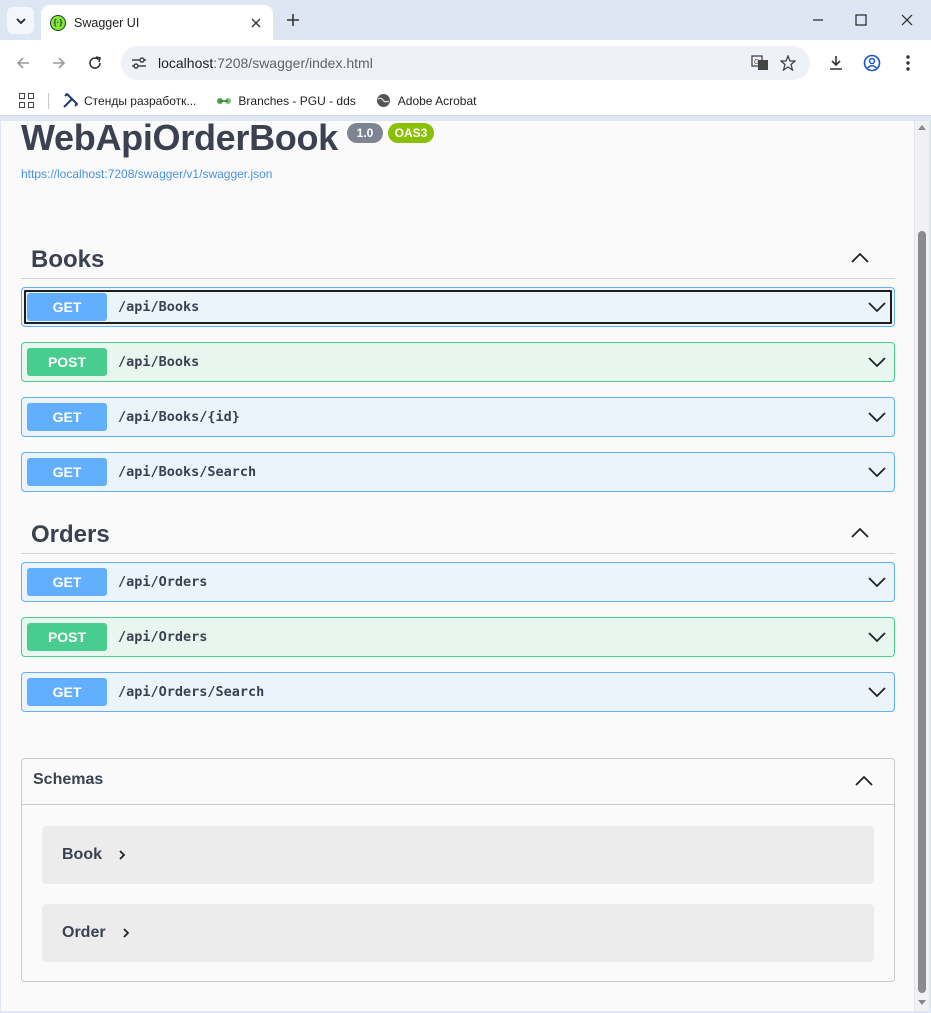 This screenshot has width=931, height=1013. What do you see at coordinates (836, 63) in the screenshot?
I see `download-button` at bounding box center [836, 63].